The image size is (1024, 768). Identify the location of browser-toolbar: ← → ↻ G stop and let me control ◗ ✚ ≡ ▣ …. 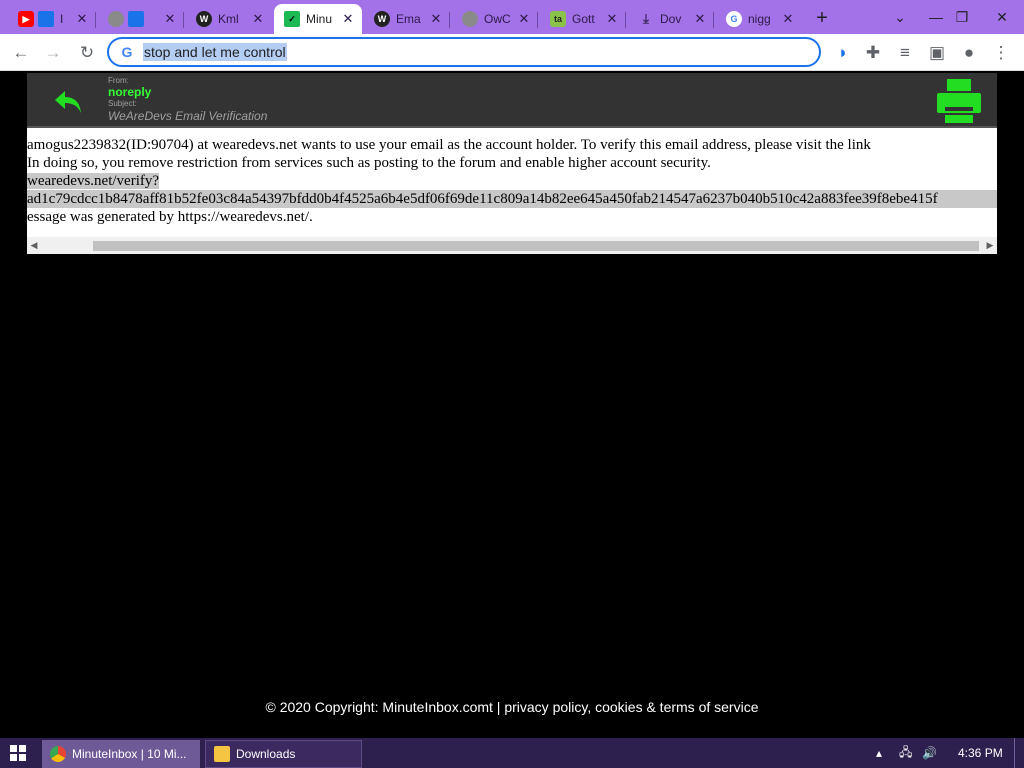
(512, 52).